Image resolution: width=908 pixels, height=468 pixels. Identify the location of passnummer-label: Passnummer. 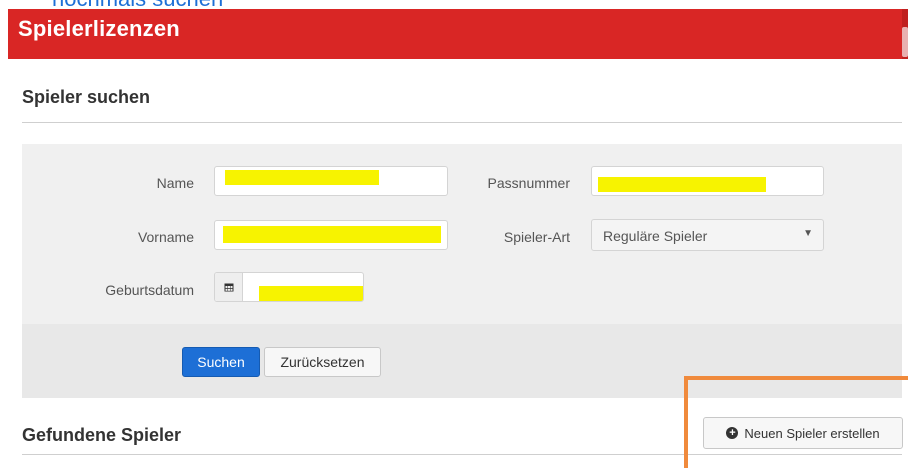
(528, 183).